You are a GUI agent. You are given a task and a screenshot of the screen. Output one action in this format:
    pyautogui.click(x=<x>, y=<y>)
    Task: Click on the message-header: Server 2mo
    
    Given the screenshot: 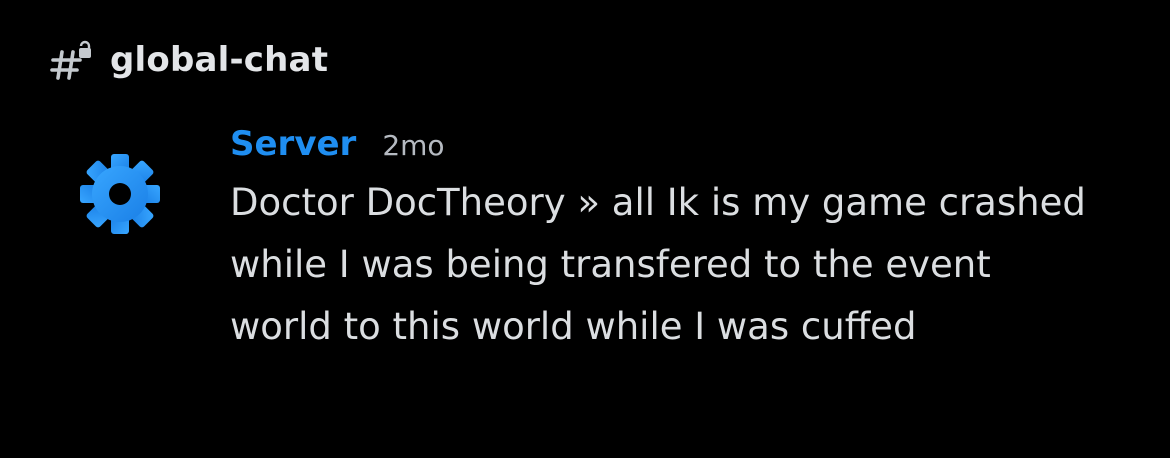 What is the action you would take?
    pyautogui.click(x=680, y=151)
    